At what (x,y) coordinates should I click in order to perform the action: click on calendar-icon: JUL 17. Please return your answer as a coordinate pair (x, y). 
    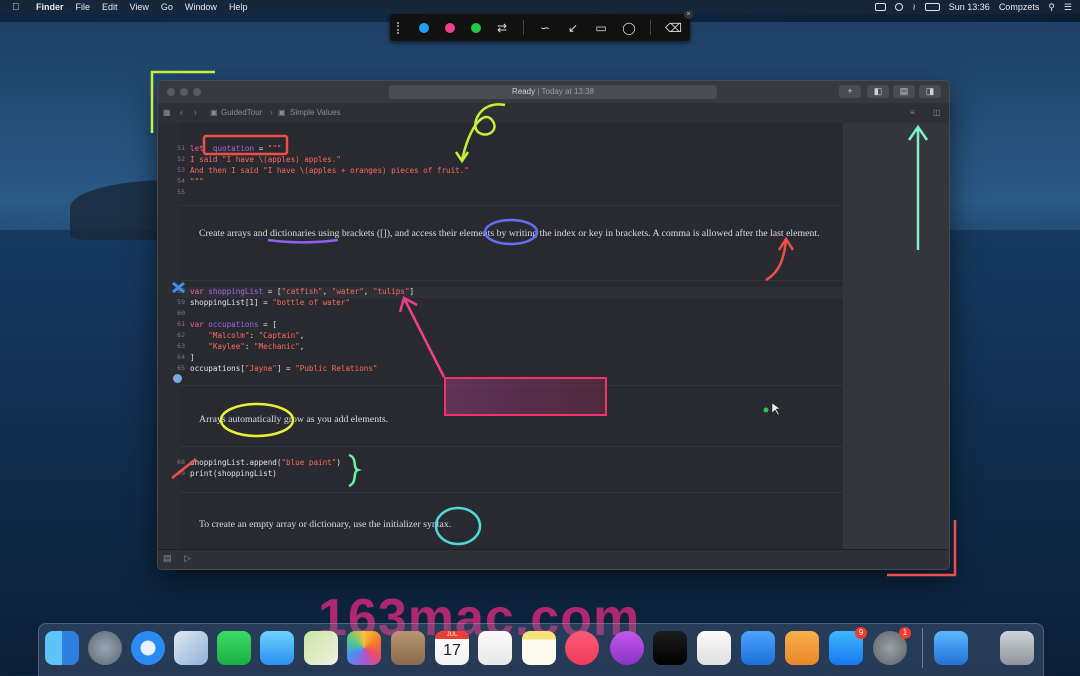
    Looking at the image, I should click on (452, 648).